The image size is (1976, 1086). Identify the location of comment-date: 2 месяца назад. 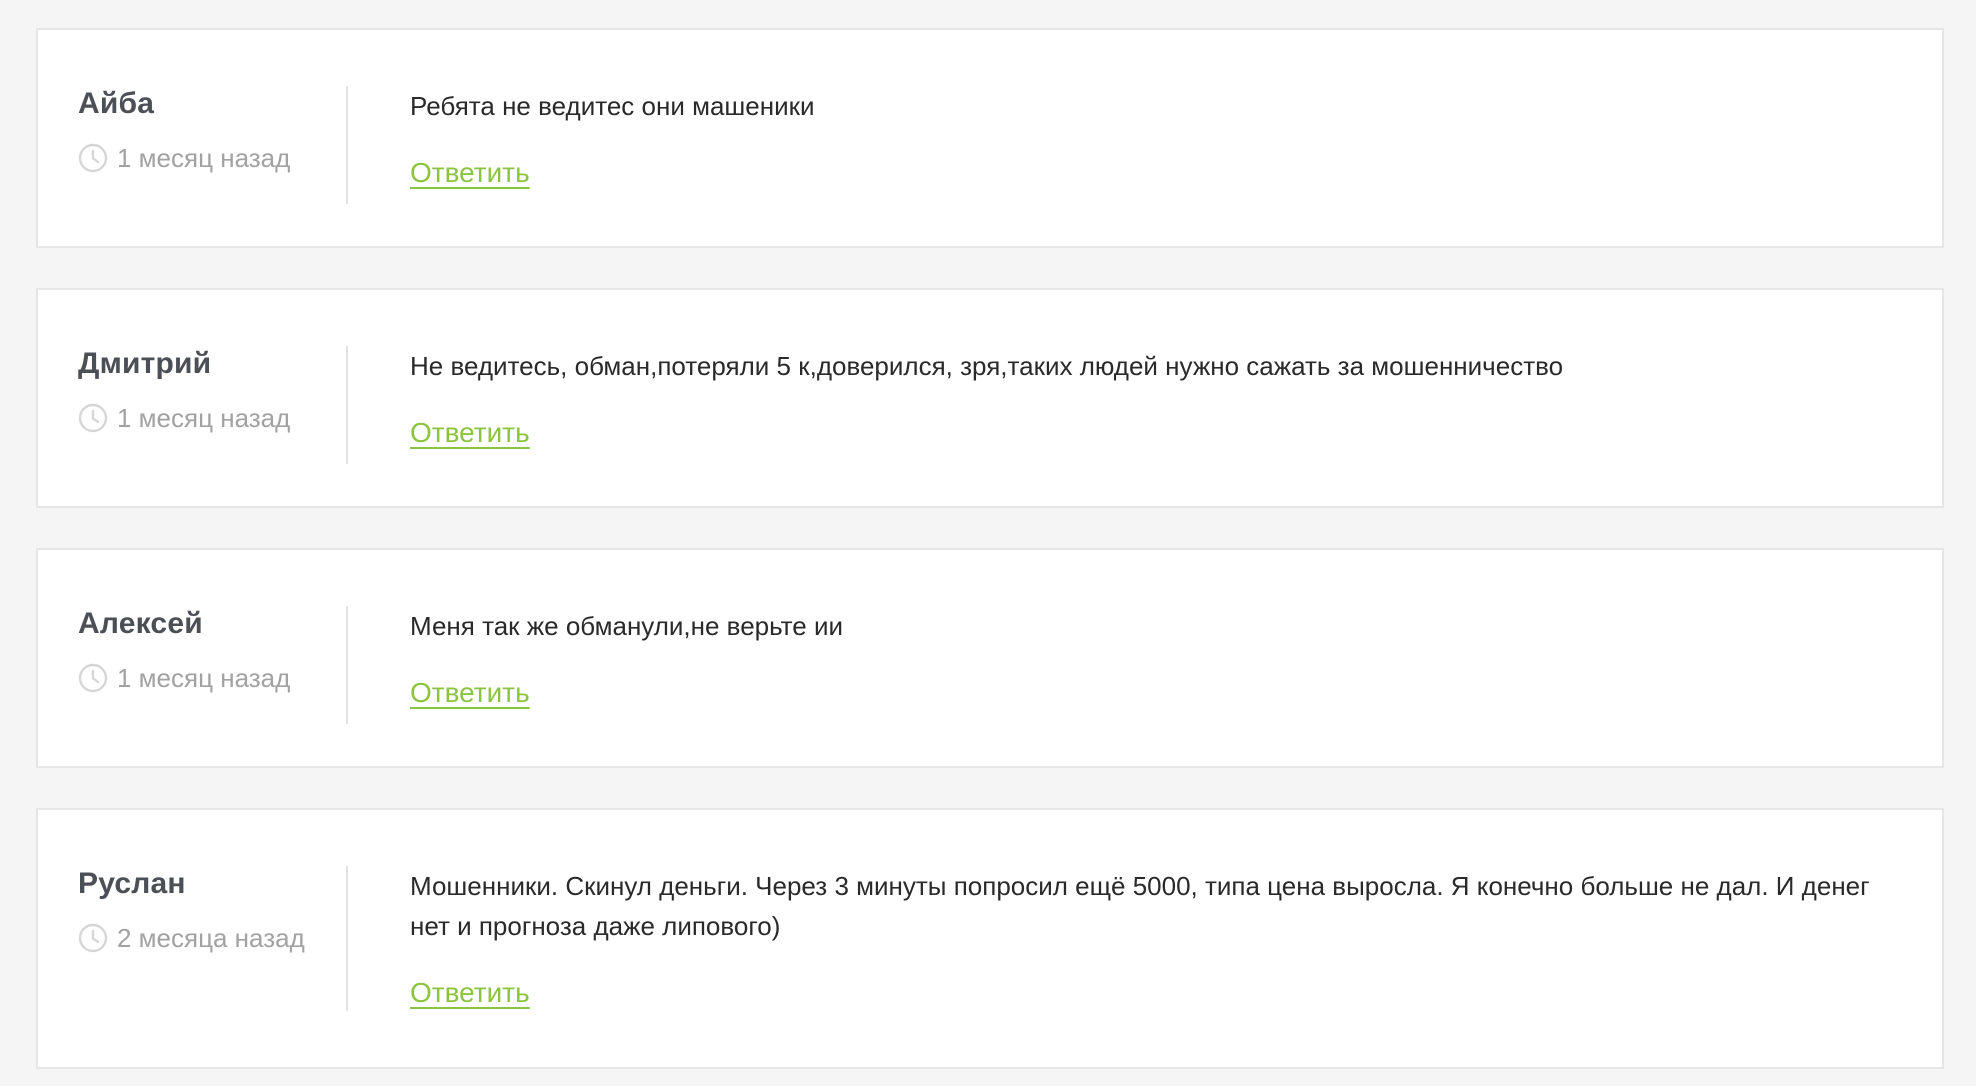
(212, 938).